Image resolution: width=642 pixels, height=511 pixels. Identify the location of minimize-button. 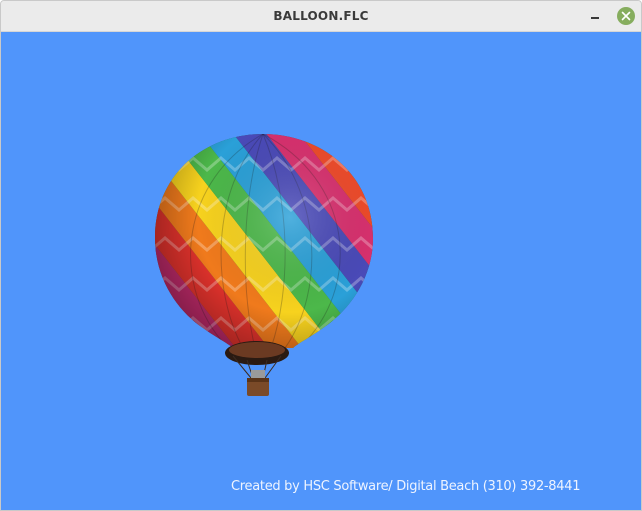
(595, 16).